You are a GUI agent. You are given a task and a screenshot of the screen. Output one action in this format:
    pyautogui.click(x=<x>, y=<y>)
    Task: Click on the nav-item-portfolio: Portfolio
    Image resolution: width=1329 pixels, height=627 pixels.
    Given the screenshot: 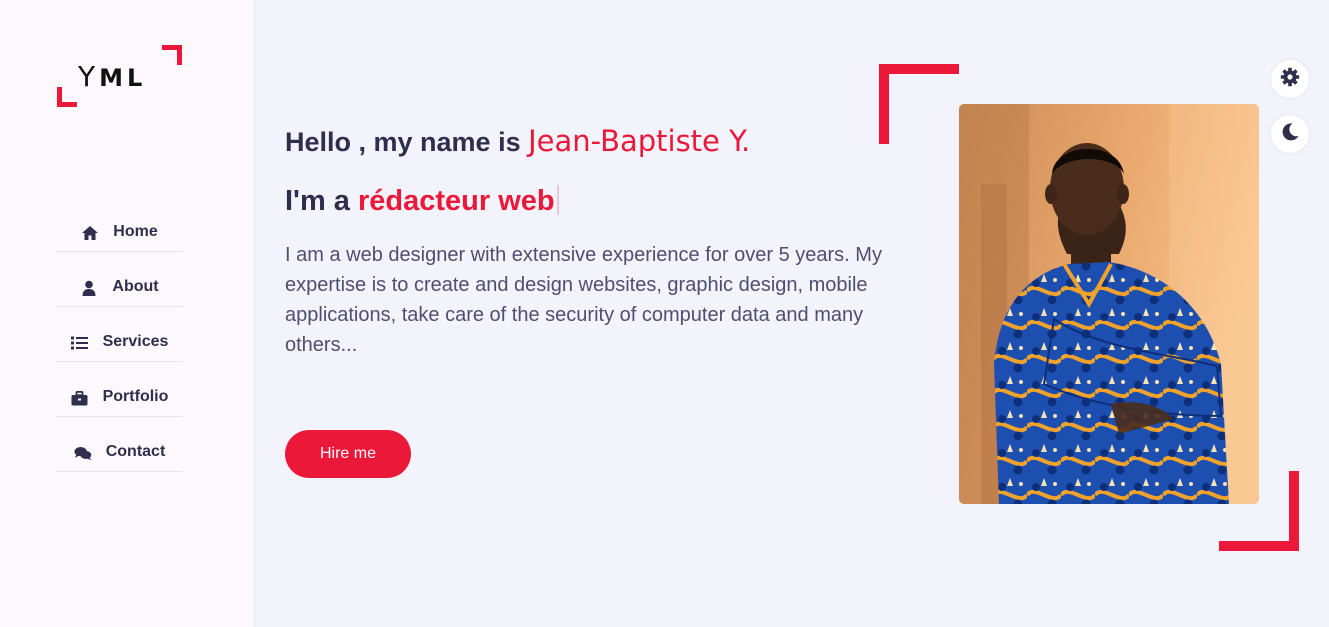 What is the action you would take?
    pyautogui.click(x=119, y=389)
    